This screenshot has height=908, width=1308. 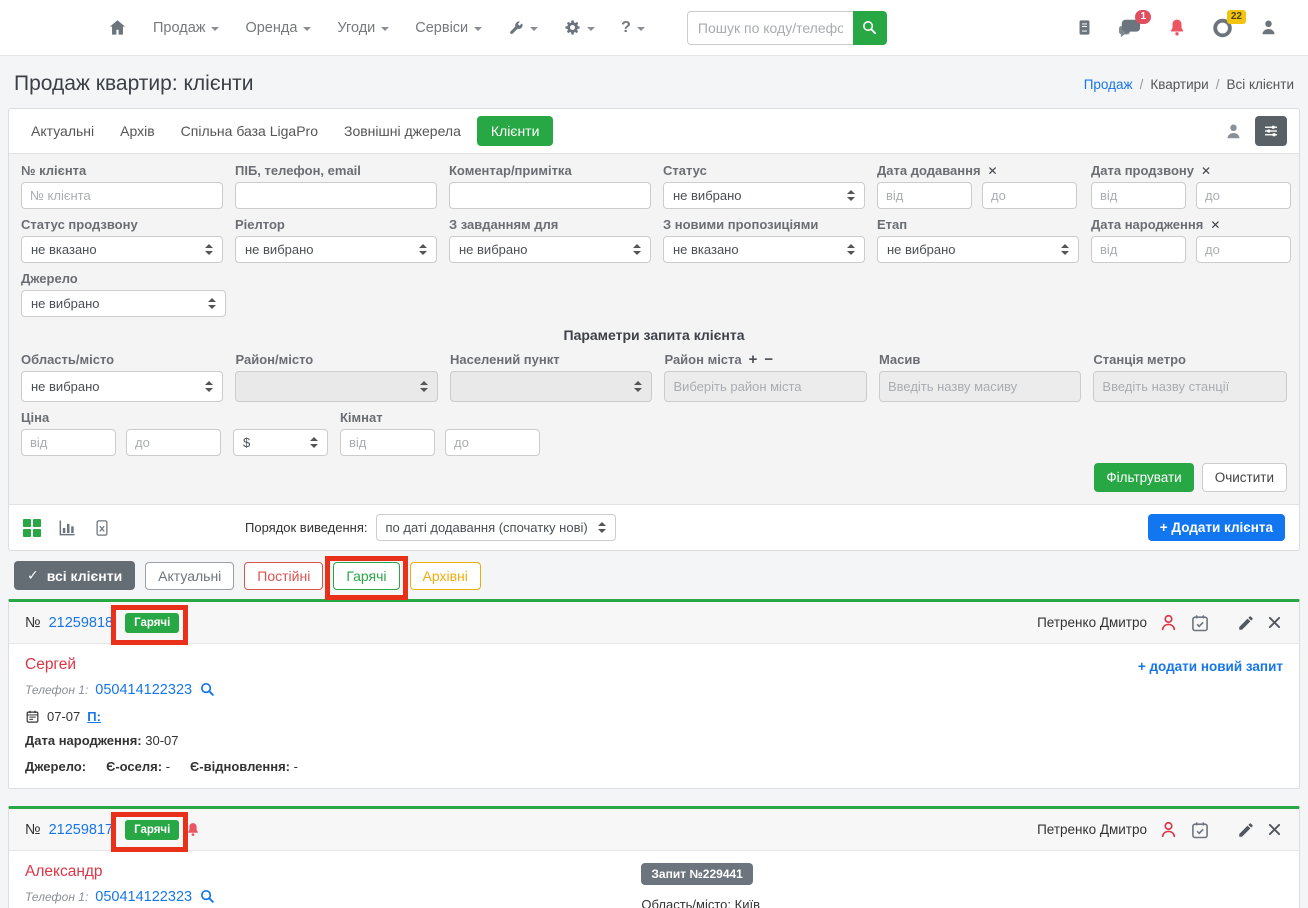 What do you see at coordinates (1243, 249) in the screenshot?
I see `birth-to-input` at bounding box center [1243, 249].